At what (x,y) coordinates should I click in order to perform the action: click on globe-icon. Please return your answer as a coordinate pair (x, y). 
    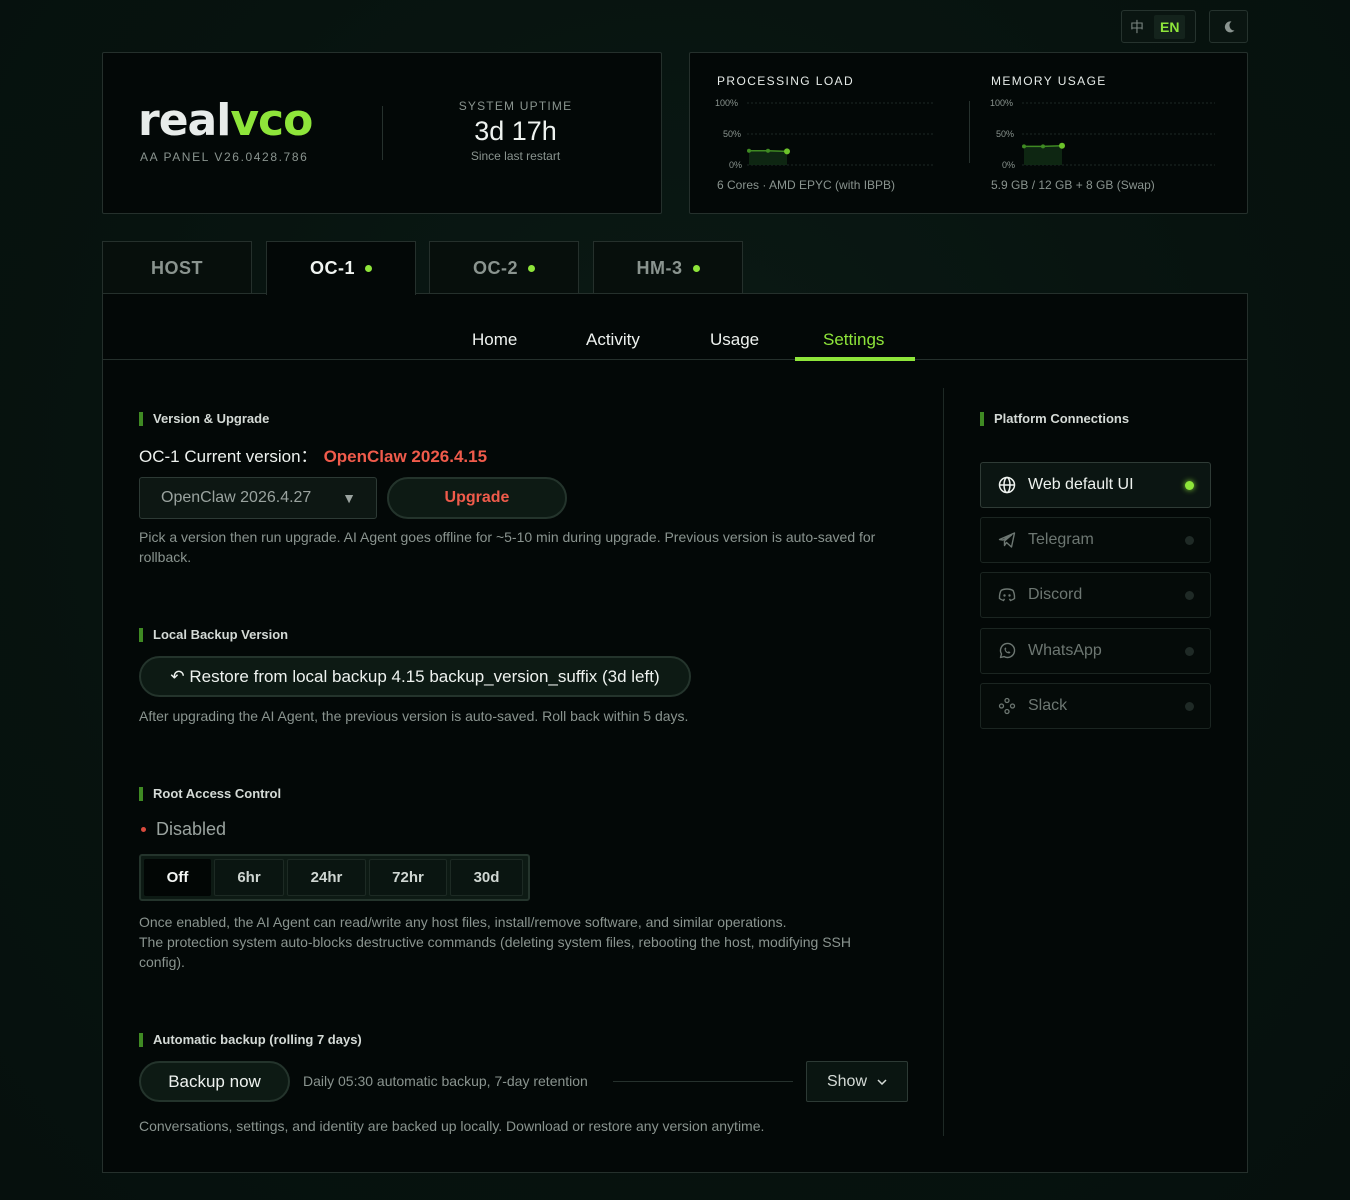
    Looking at the image, I should click on (1007, 485).